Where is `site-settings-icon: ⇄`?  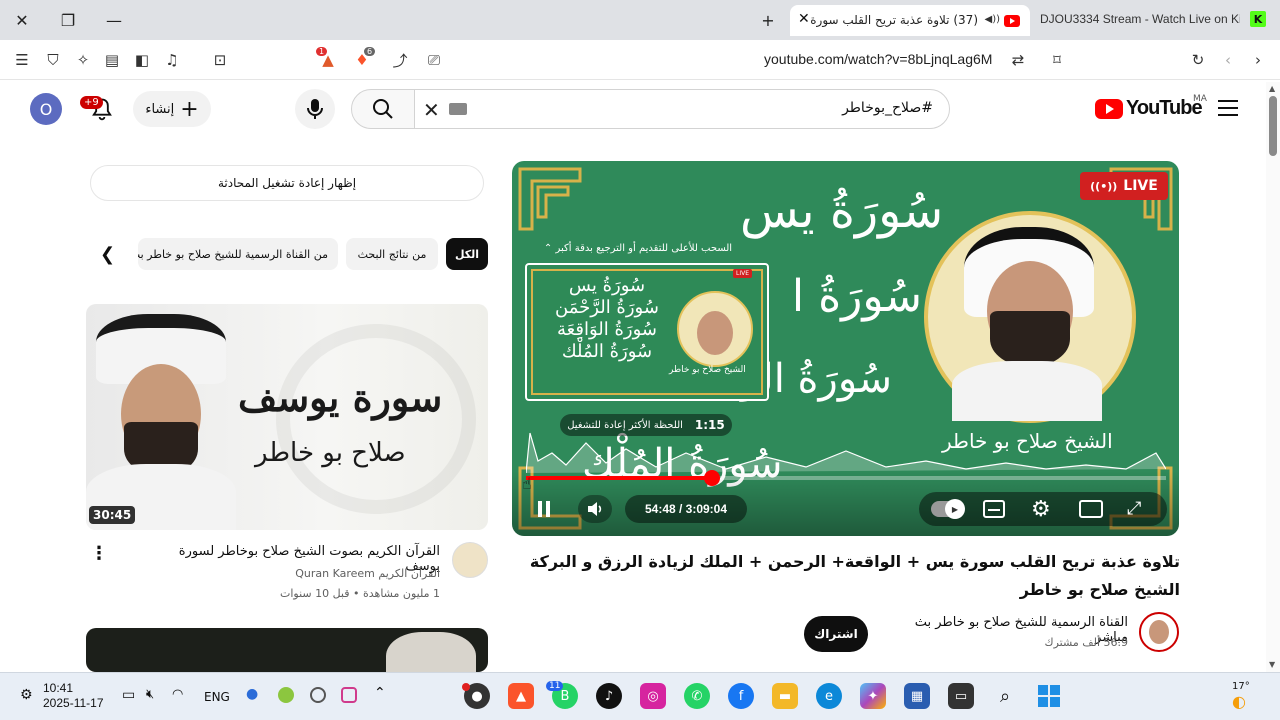
site-settings-icon: ⇄ is located at coordinates (1018, 60).